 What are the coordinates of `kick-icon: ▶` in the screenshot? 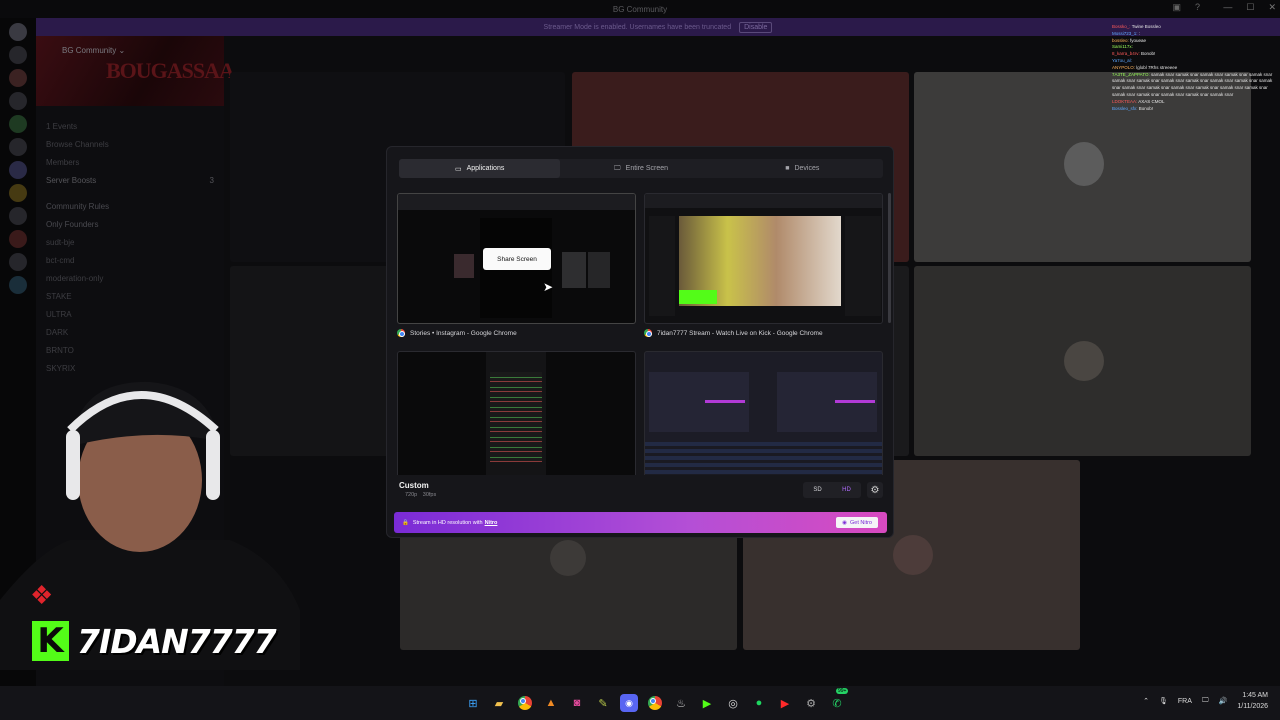 It's located at (707, 703).